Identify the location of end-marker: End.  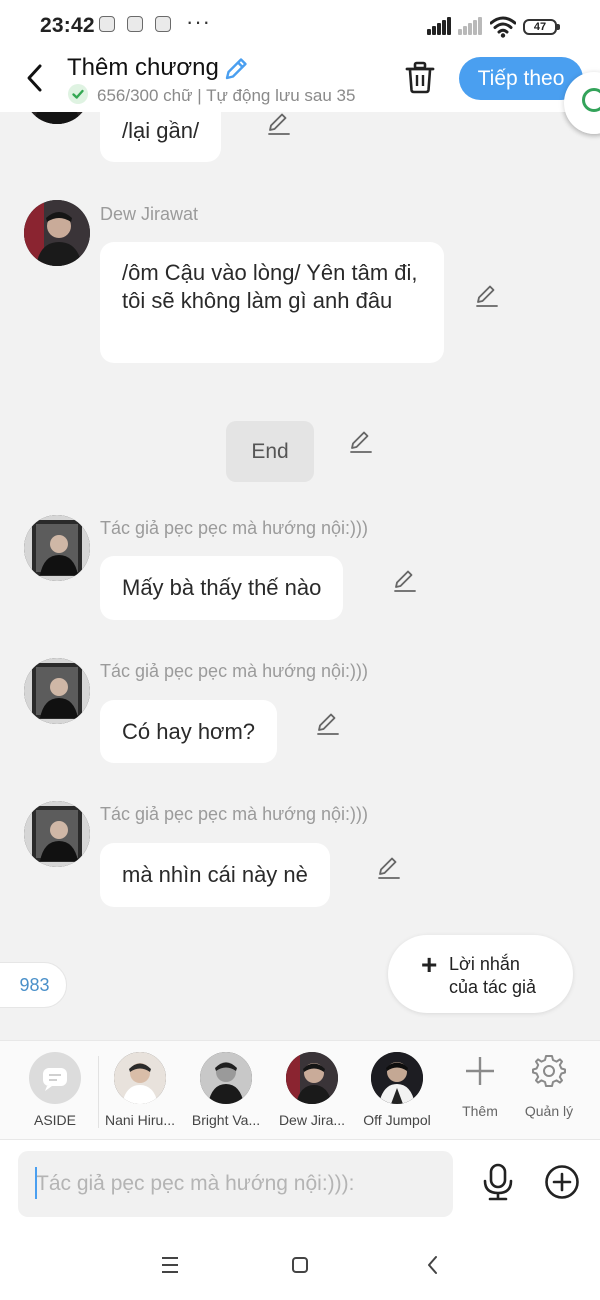
(270, 451).